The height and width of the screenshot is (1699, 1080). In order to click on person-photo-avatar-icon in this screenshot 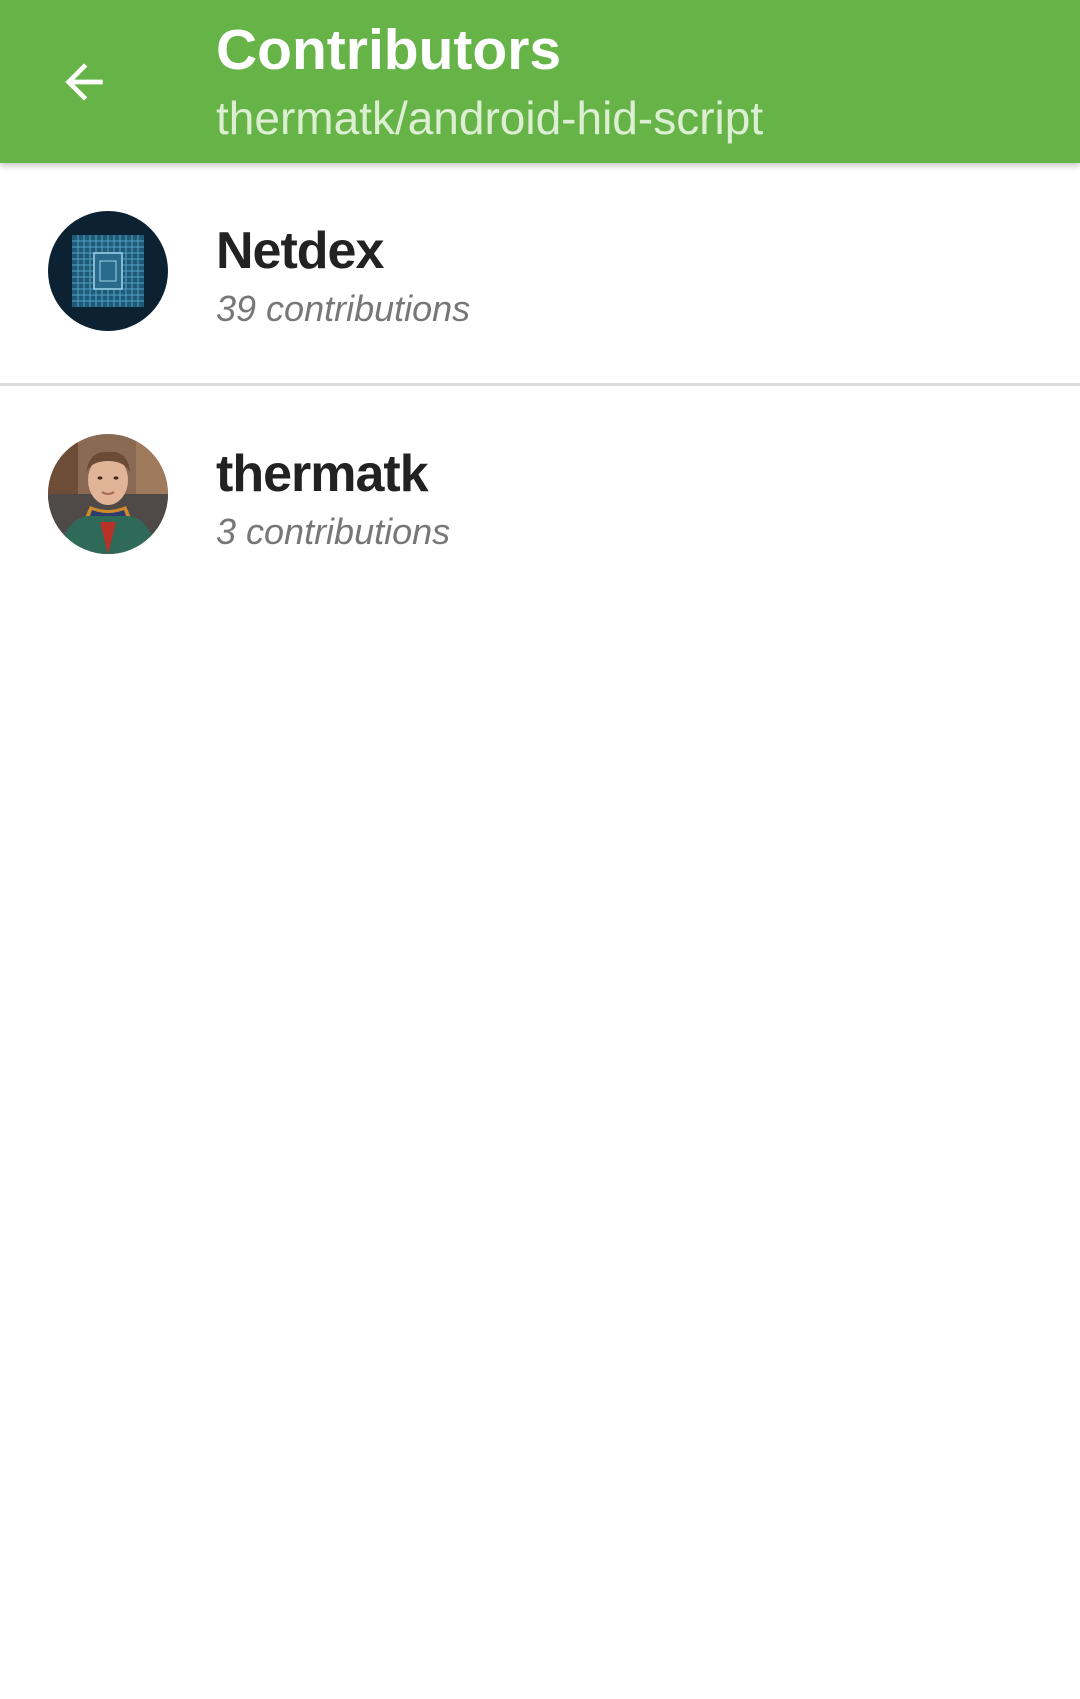, I will do `click(108, 494)`.